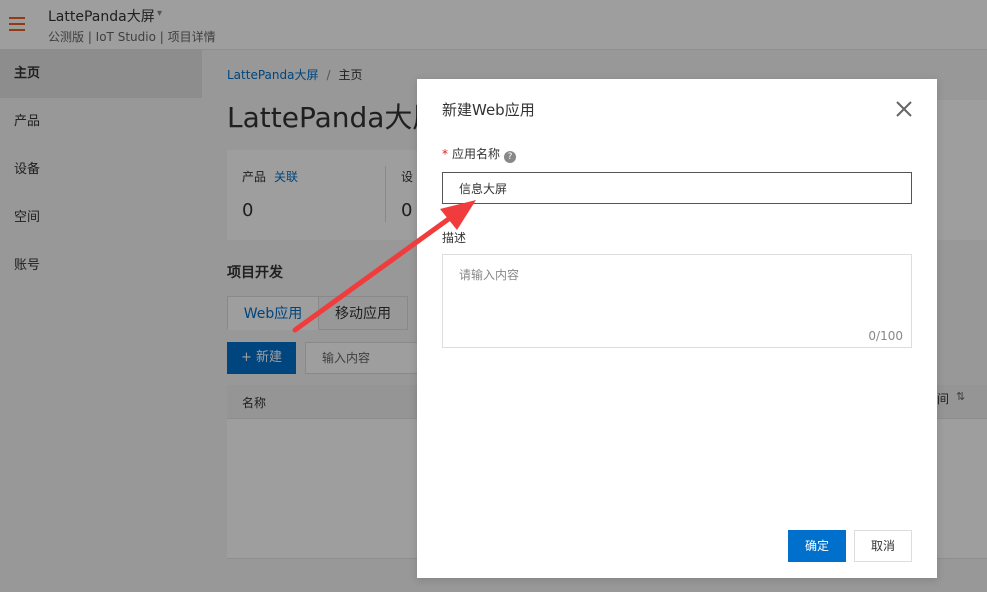 The image size is (987, 592). I want to click on app-name-label: * 应用名称?, so click(479, 154).